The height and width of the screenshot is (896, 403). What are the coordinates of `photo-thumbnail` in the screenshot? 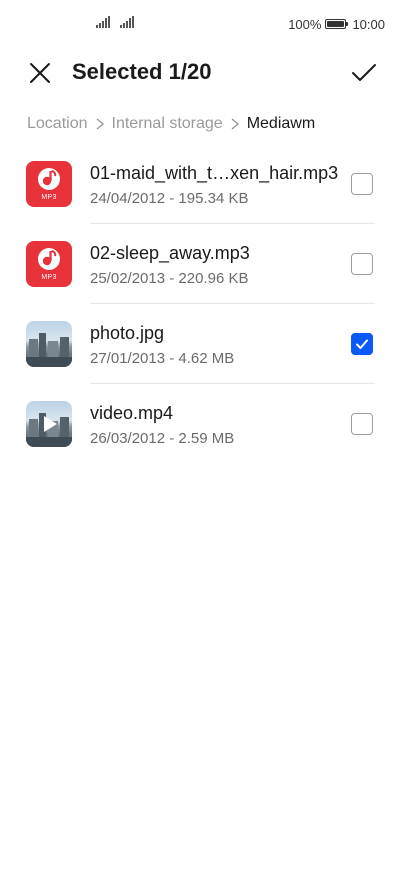 It's located at (49, 344).